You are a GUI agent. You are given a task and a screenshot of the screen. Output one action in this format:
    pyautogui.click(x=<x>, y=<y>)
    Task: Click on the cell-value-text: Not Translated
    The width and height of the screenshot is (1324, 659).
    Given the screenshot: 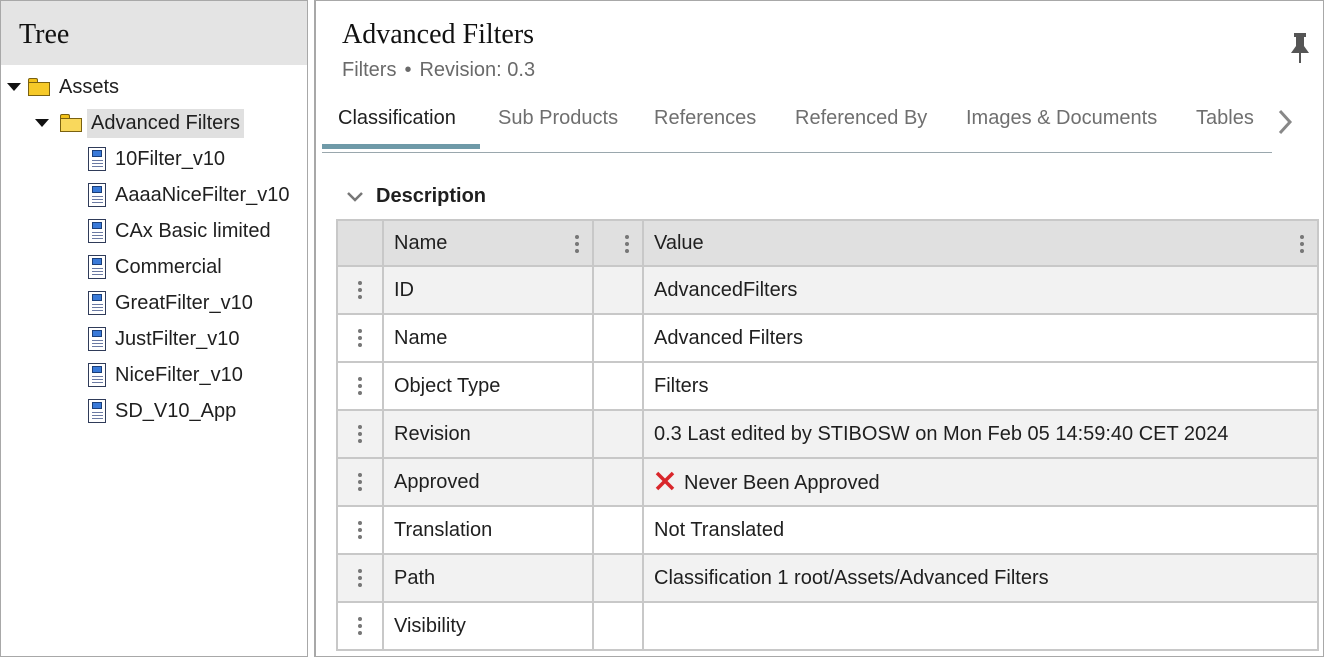 What is the action you would take?
    pyautogui.click(x=719, y=529)
    